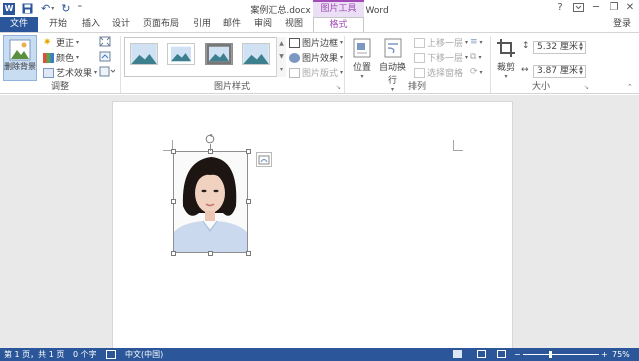  Describe the element at coordinates (74, 74) in the screenshot. I see `artistic-effects-label: 艺术效果` at that location.